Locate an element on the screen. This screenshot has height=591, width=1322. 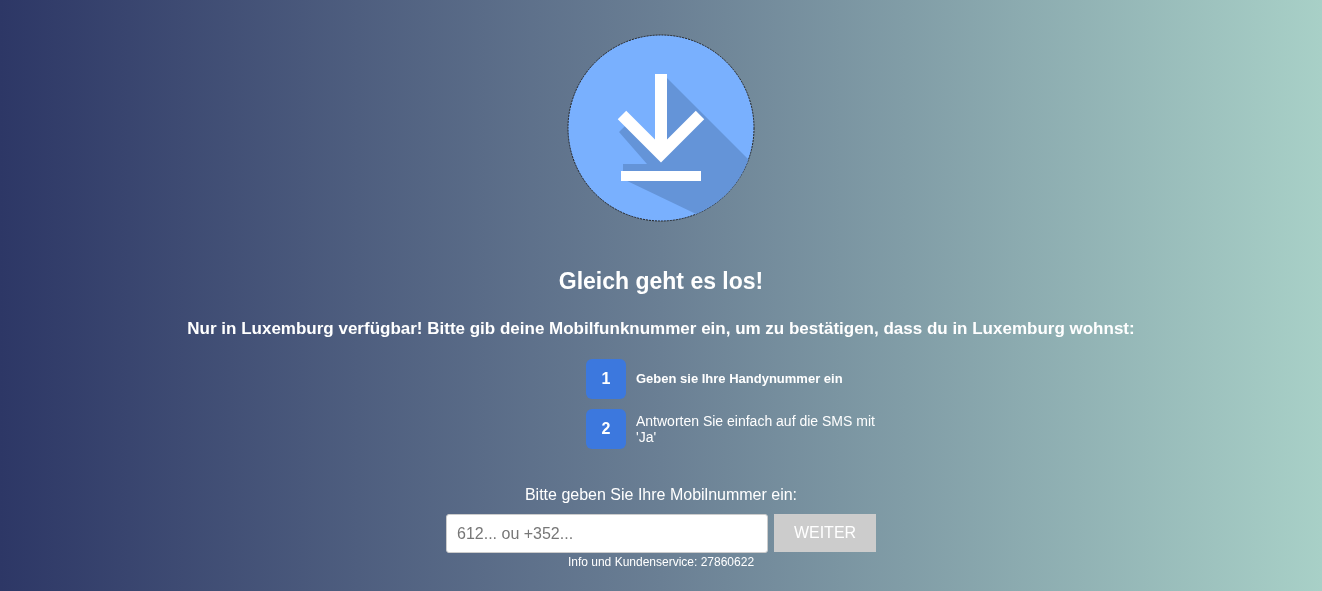
field-label: Bitte geben Sie Ihre Mobilnummer ein: is located at coordinates (661, 495).